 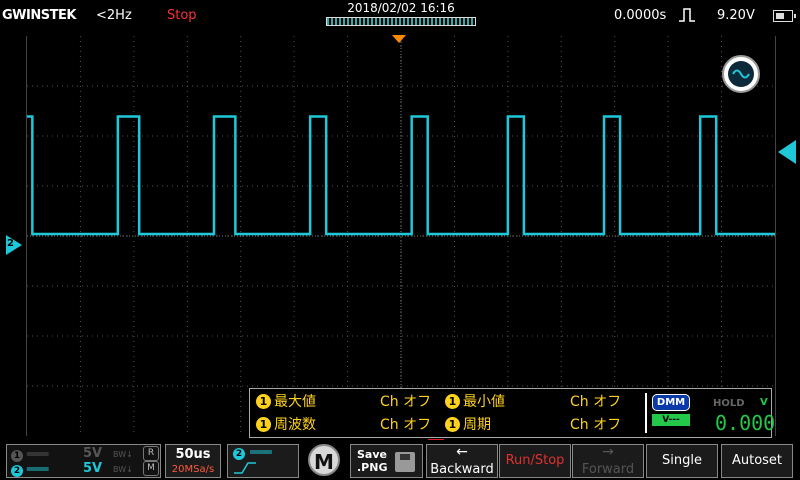 What do you see at coordinates (193, 454) in the screenshot?
I see `timebase-value: 50us` at bounding box center [193, 454].